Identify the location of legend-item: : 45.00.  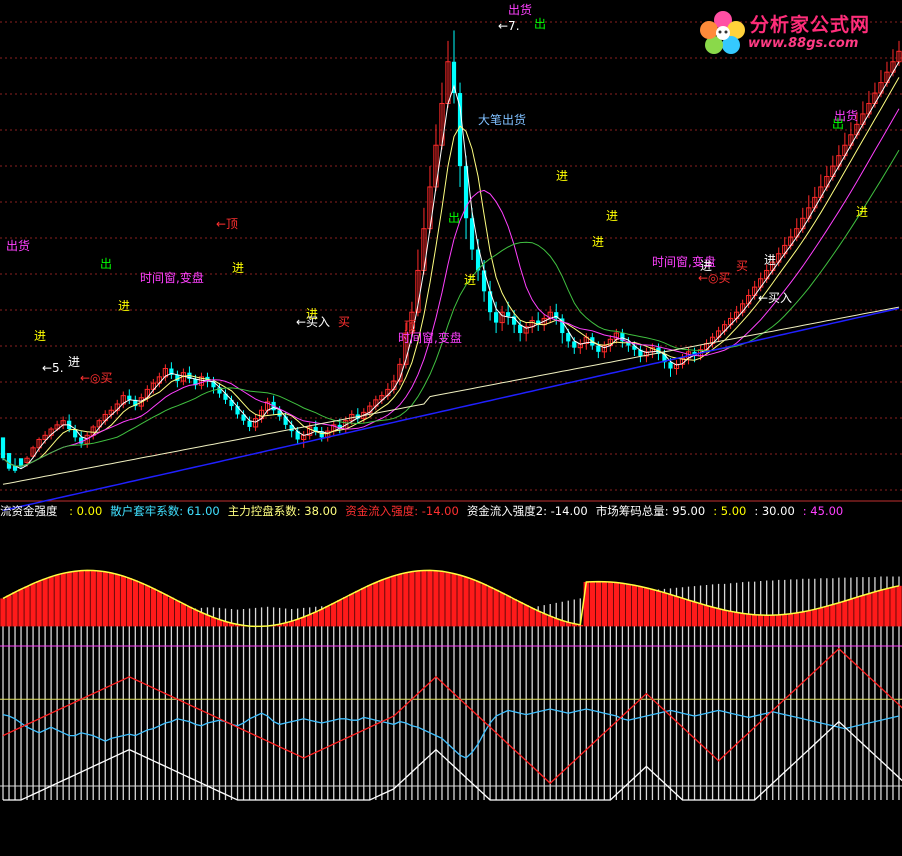
(823, 511).